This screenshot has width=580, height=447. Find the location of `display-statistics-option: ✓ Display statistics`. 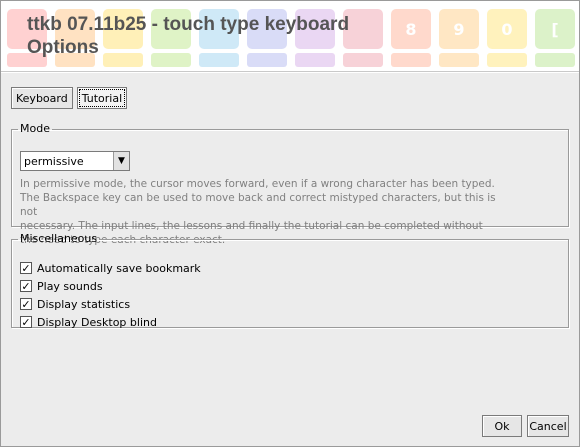

display-statistics-option: ✓ Display statistics is located at coordinates (110, 304).